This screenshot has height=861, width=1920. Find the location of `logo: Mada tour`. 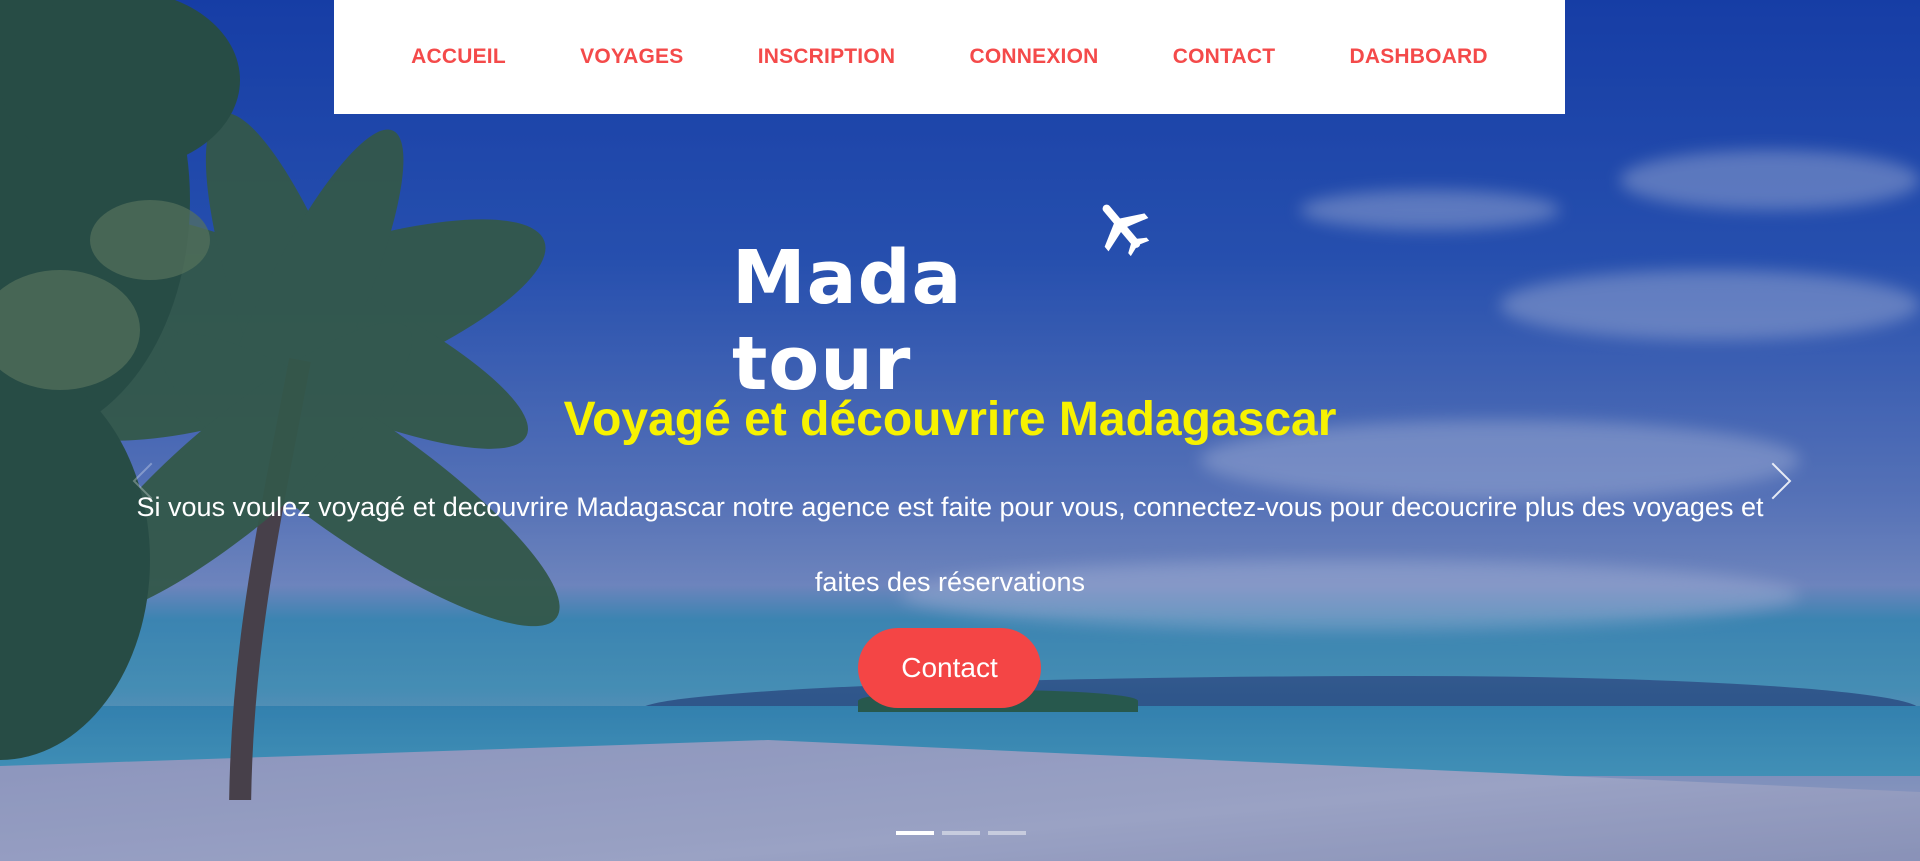

logo: Mada tour is located at coordinates (945, 301).